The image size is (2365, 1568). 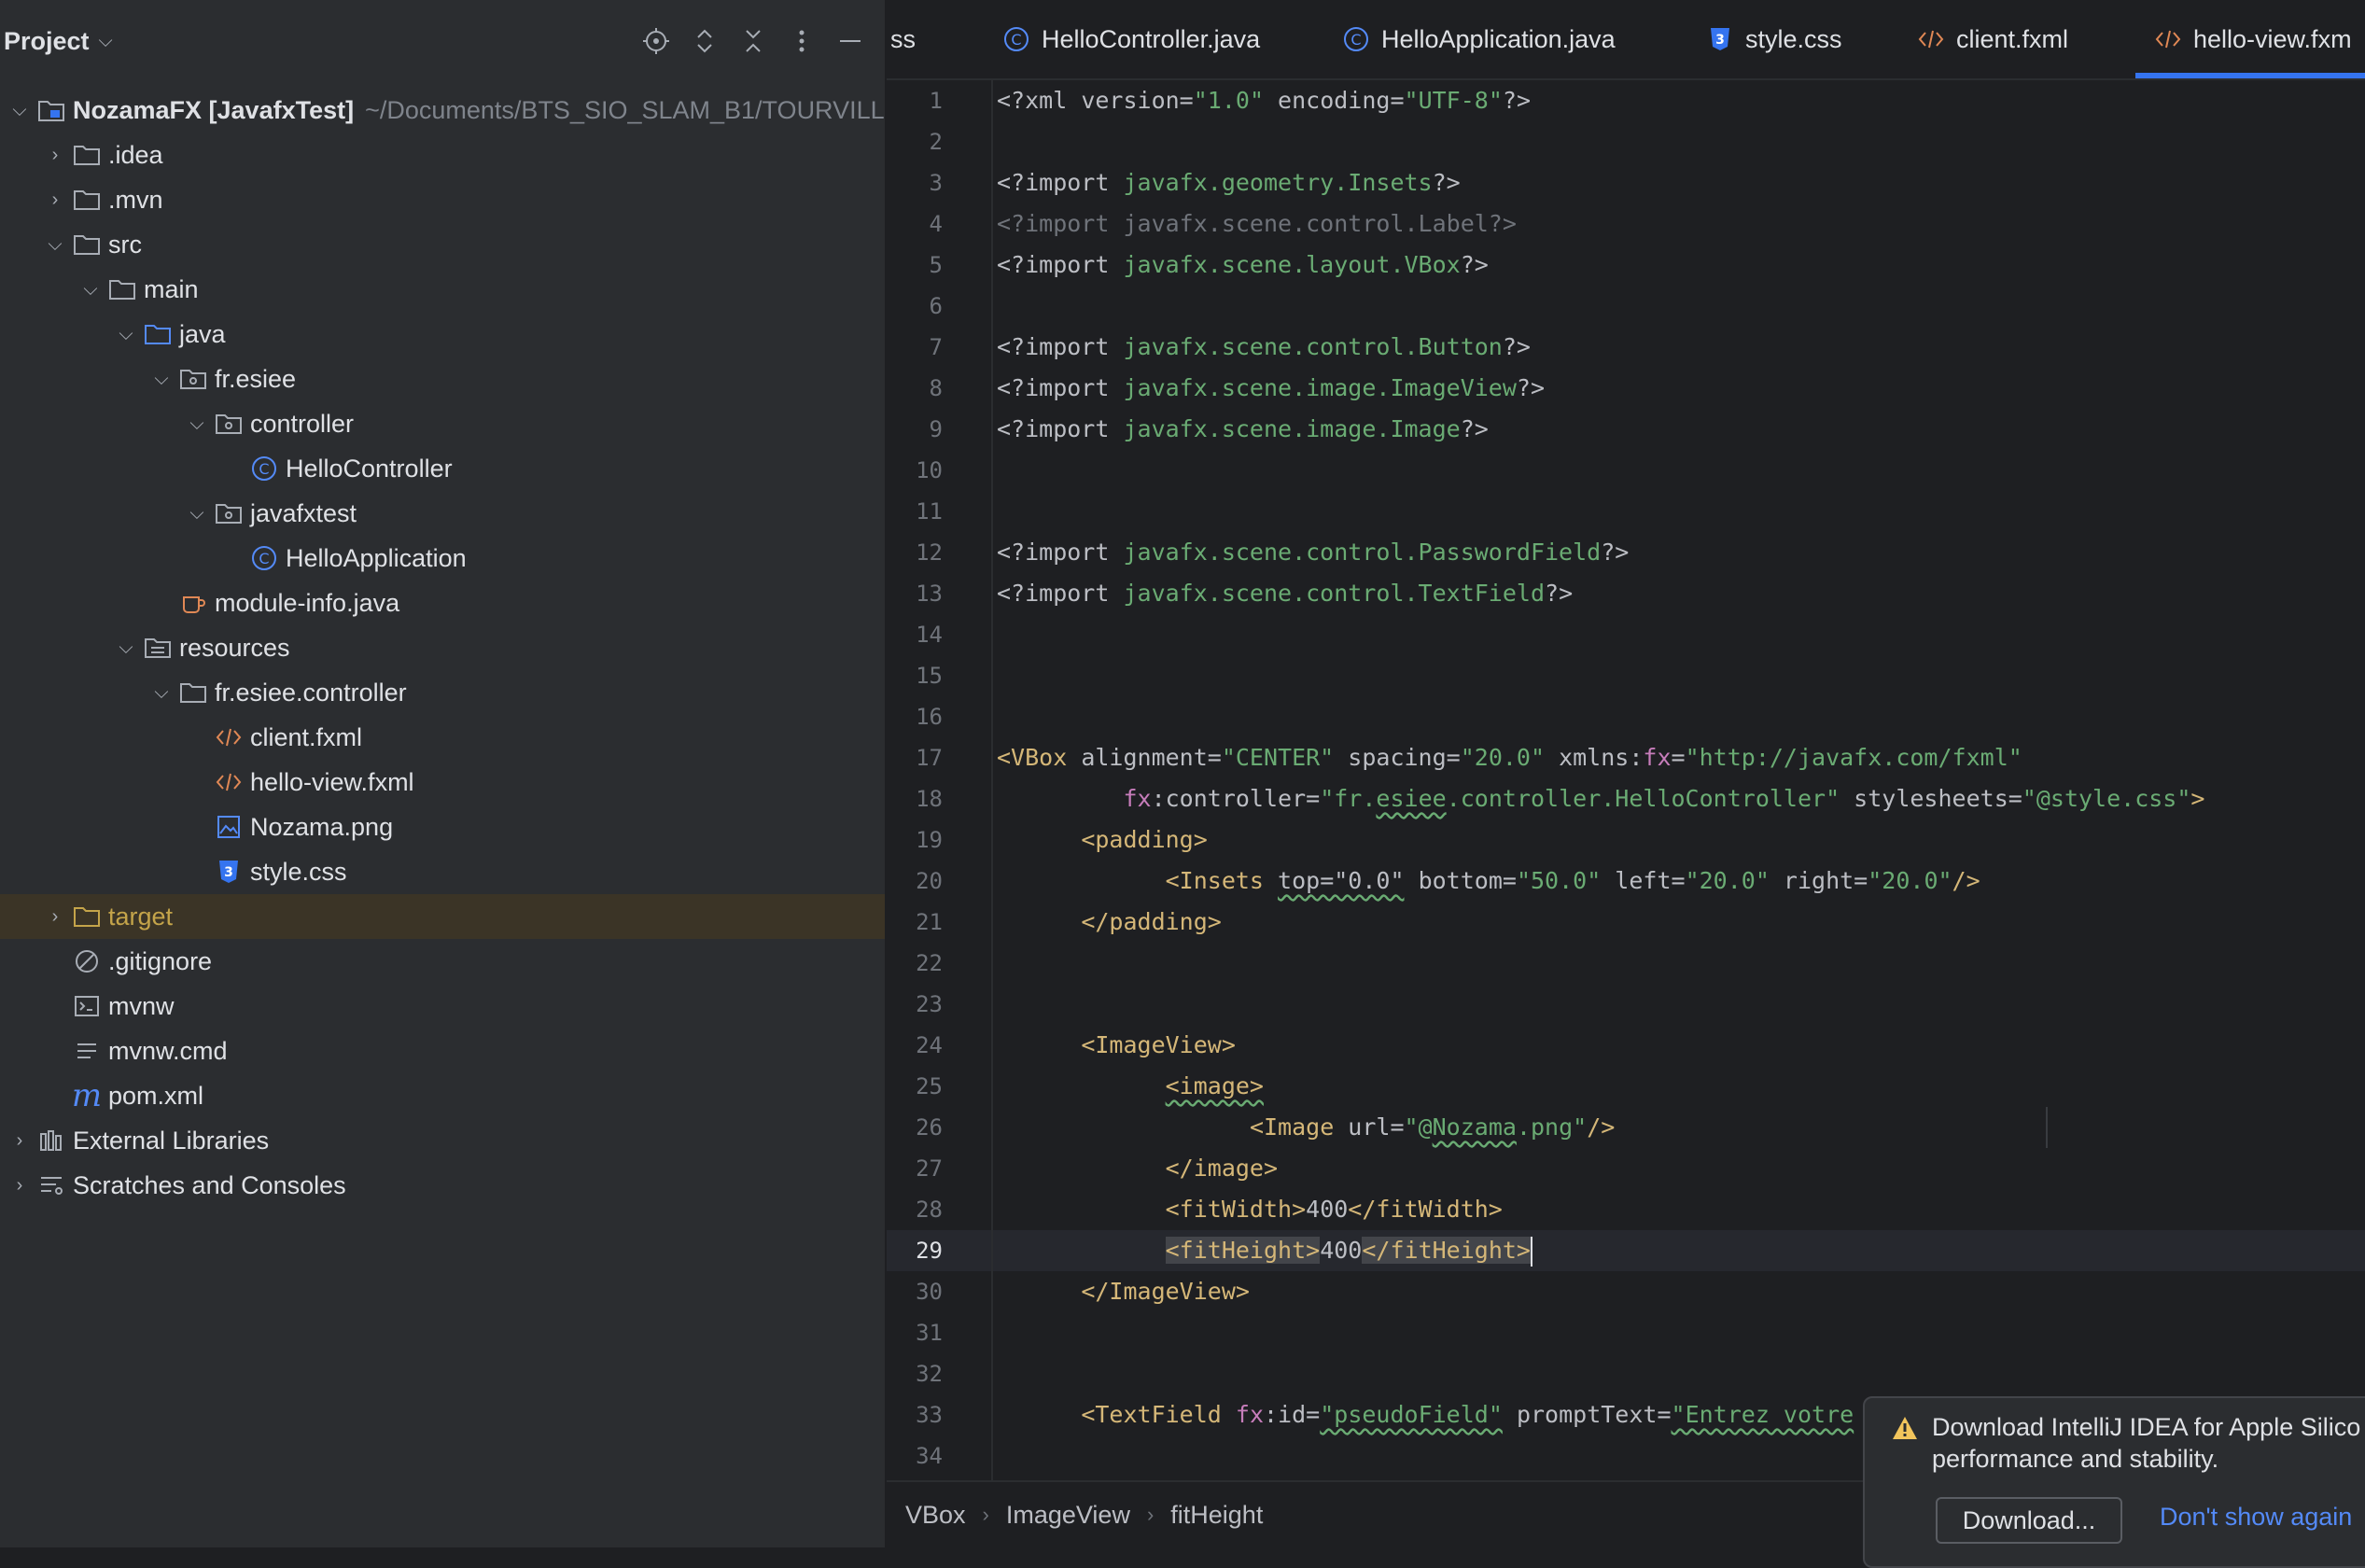 I want to click on tree-item-module-info: module-info.java, so click(x=443, y=603).